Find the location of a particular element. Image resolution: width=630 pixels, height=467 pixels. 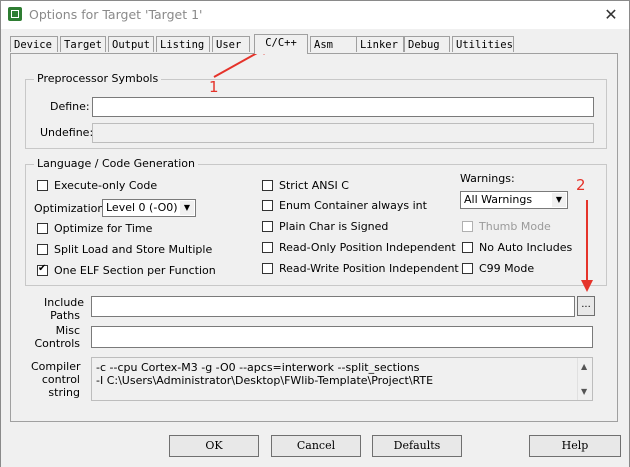

arrowhead-2-icon is located at coordinates (587, 286).